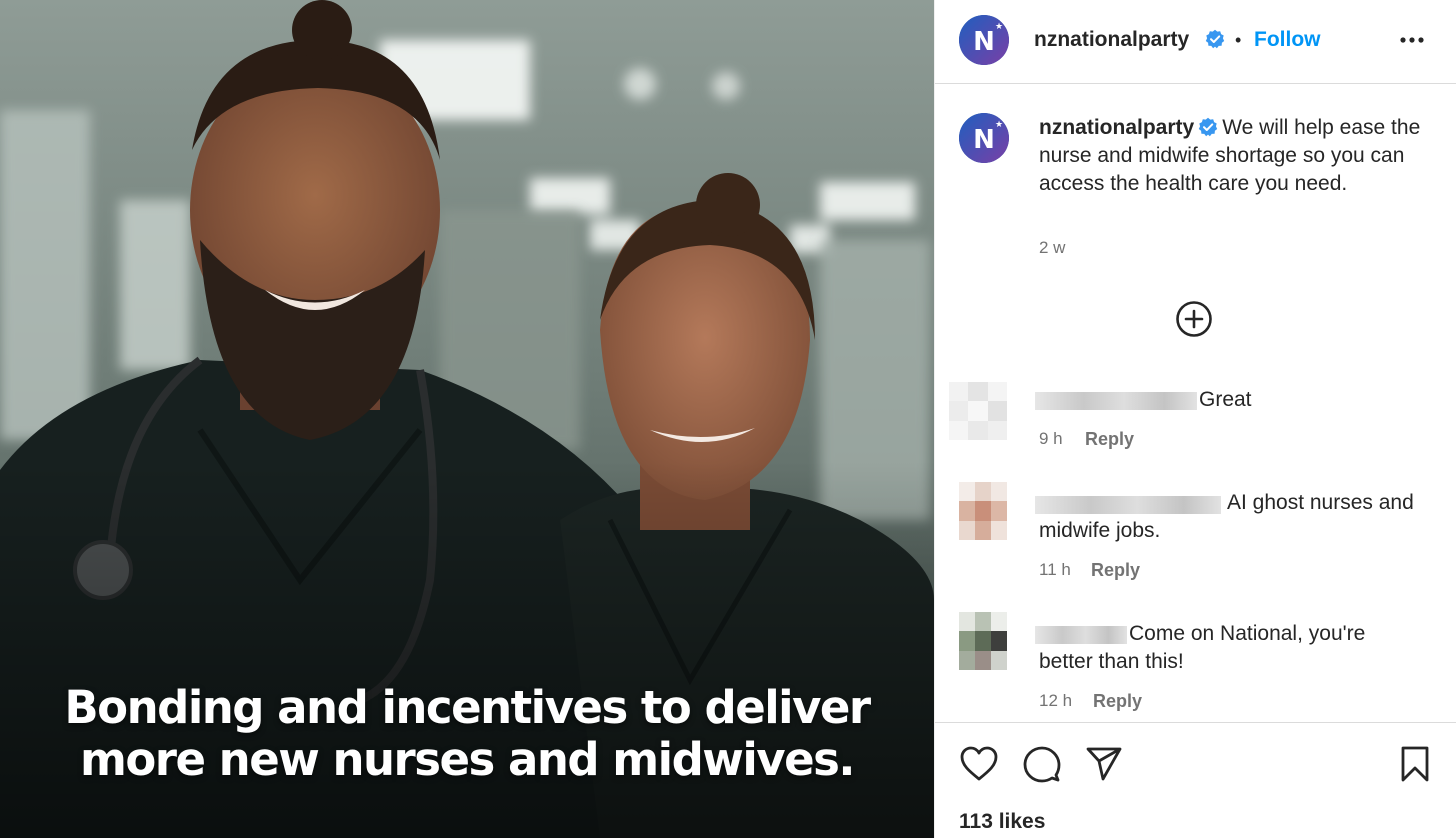 The height and width of the screenshot is (838, 1456). I want to click on profile-avatar: N ★, so click(984, 40).